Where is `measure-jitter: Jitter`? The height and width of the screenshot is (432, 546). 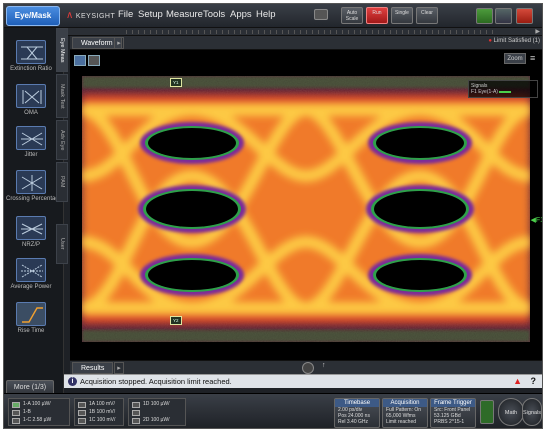
measure-jitter: Jitter is located at coordinates (31, 145).